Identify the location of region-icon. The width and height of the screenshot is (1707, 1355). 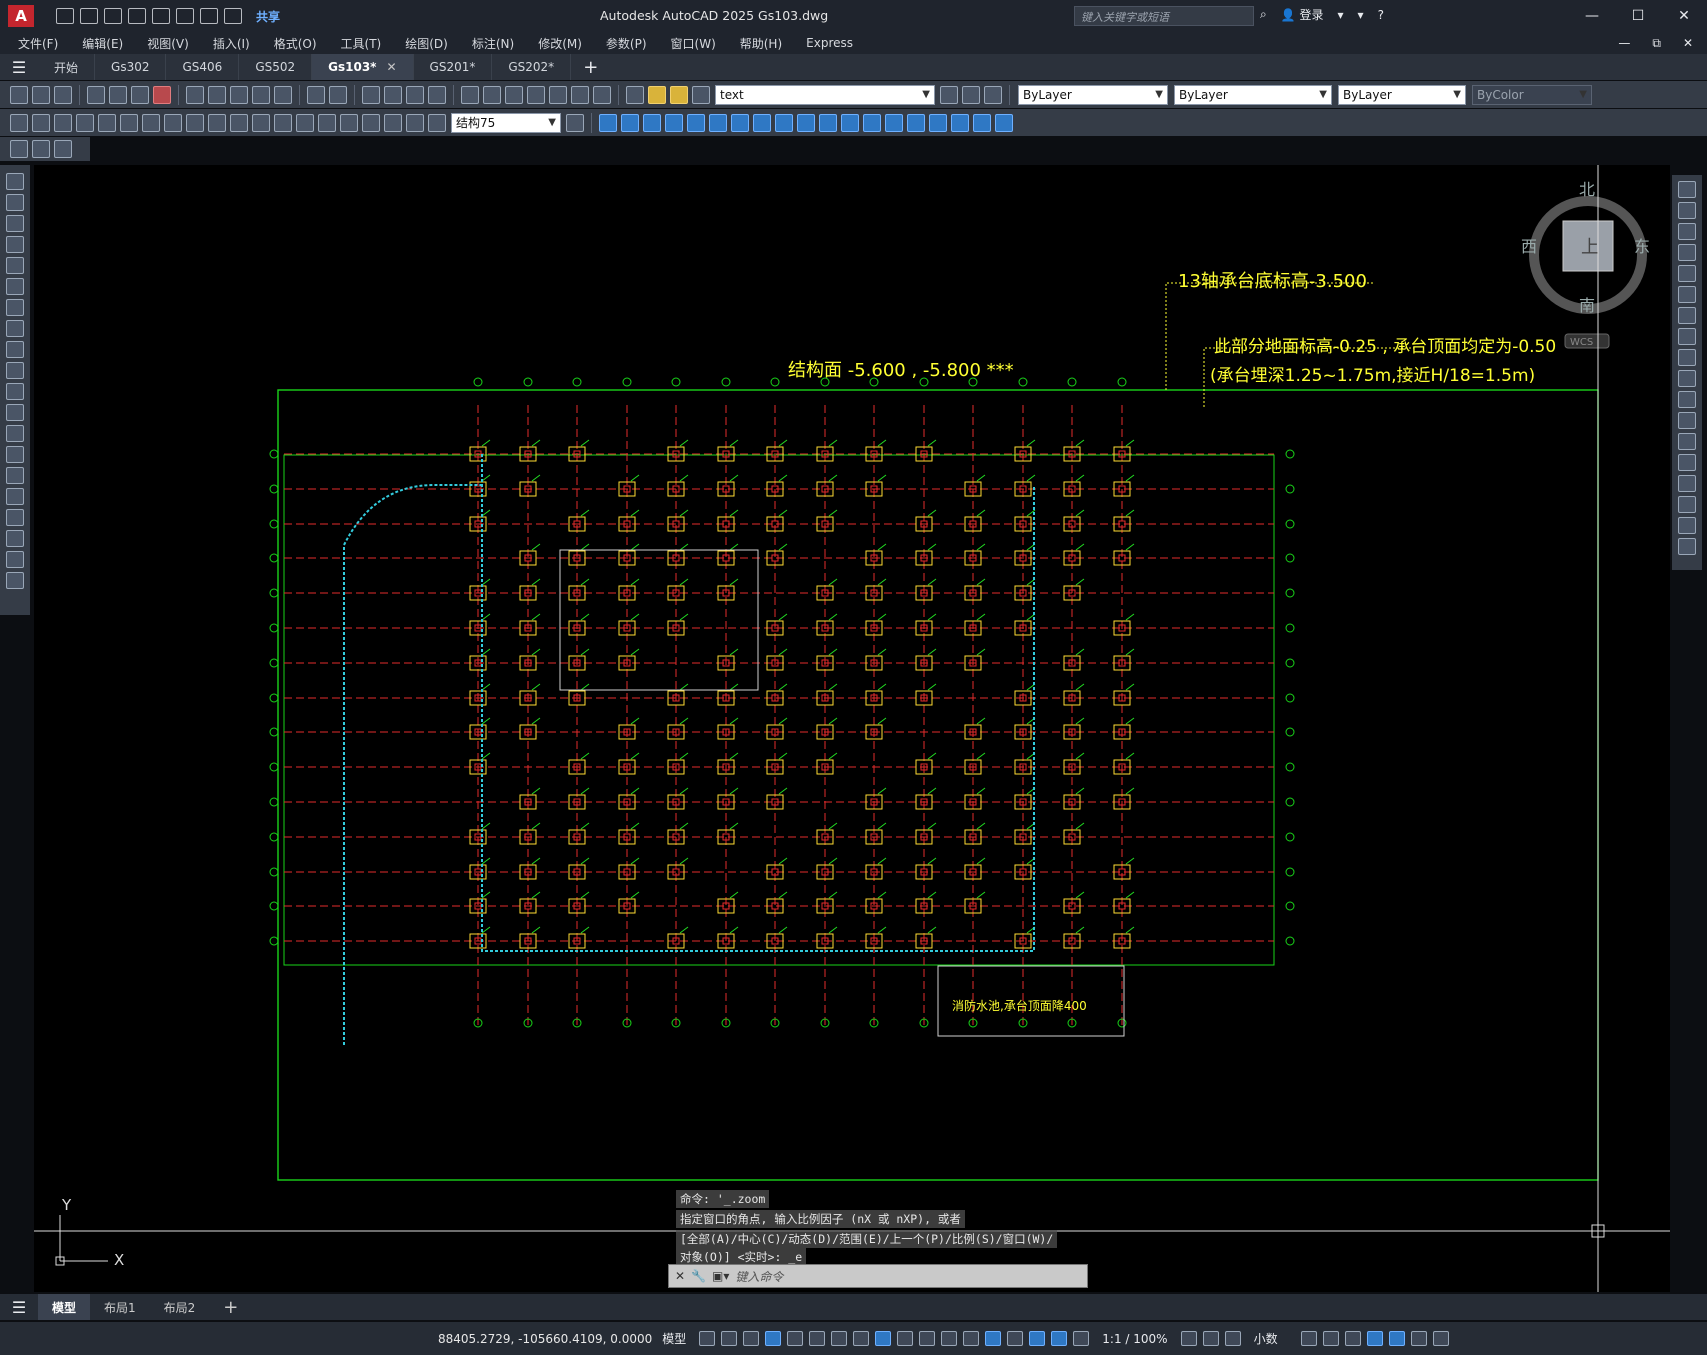
(15, 517).